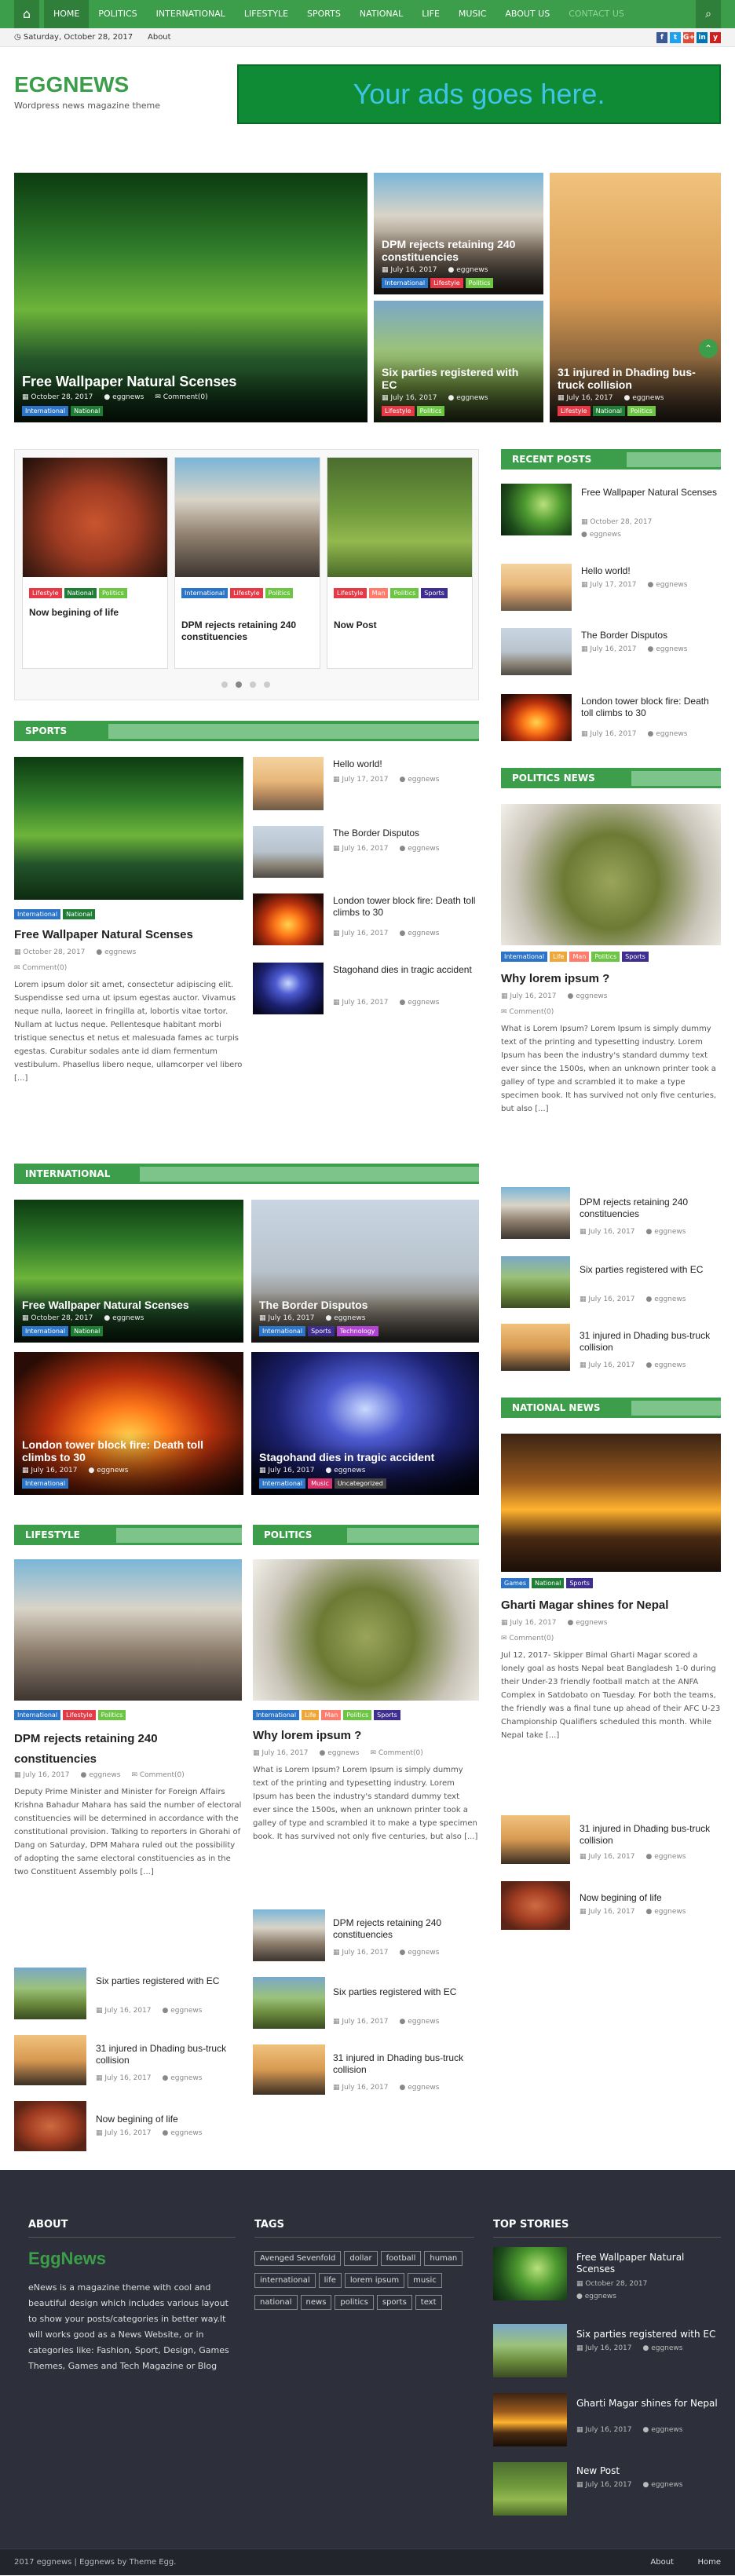  What do you see at coordinates (689, 37) in the screenshot?
I see `google-plus-icon: G+` at bounding box center [689, 37].